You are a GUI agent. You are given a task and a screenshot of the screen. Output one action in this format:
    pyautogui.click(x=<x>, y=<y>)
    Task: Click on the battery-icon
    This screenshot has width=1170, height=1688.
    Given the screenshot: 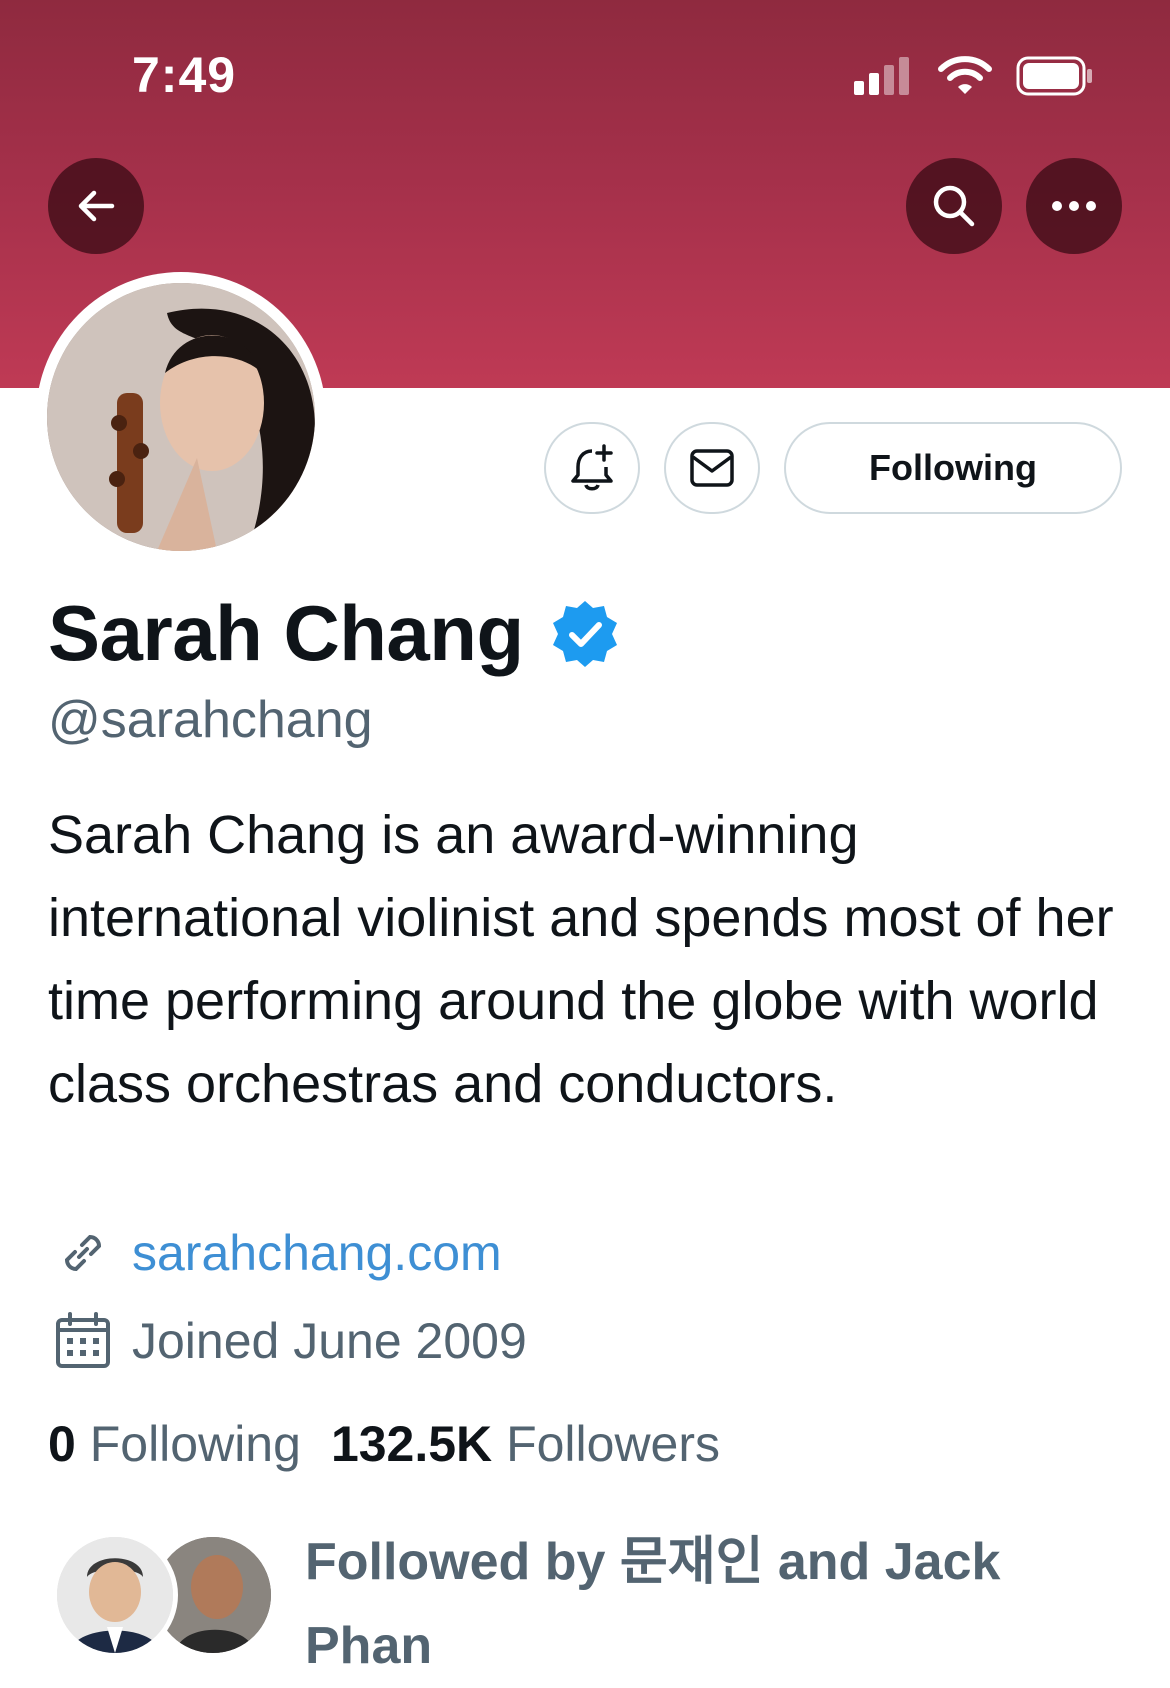 What is the action you would take?
    pyautogui.click(x=1055, y=78)
    